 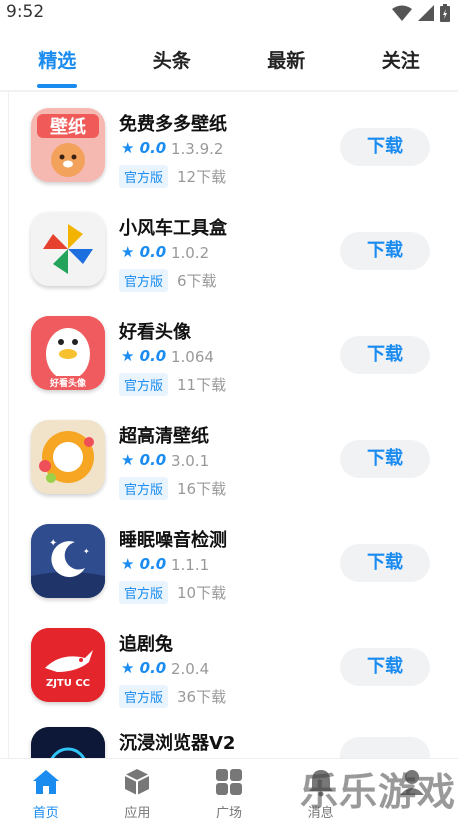 I want to click on tab-headlines: 头条, so click(x=172, y=60).